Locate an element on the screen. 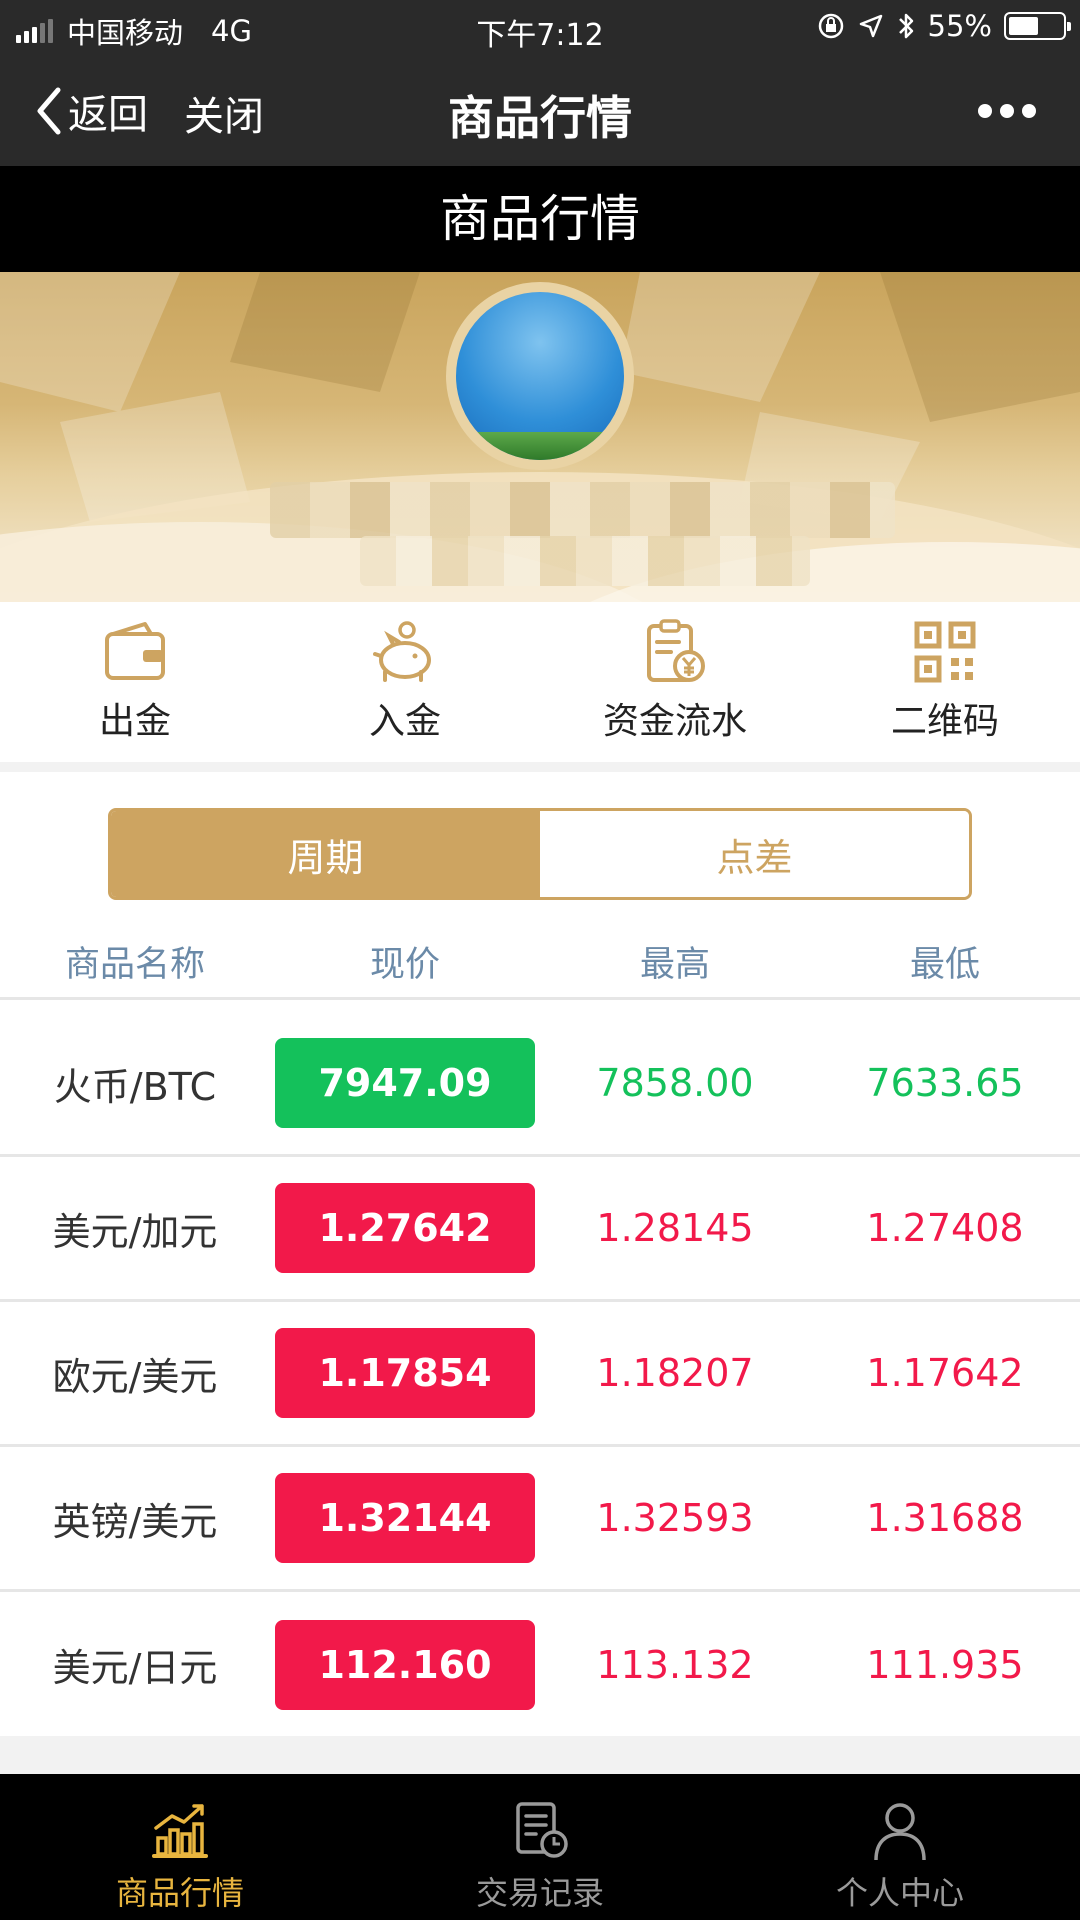 The width and height of the screenshot is (1080, 1920). withdraw-button: 出金 is located at coordinates (135, 682).